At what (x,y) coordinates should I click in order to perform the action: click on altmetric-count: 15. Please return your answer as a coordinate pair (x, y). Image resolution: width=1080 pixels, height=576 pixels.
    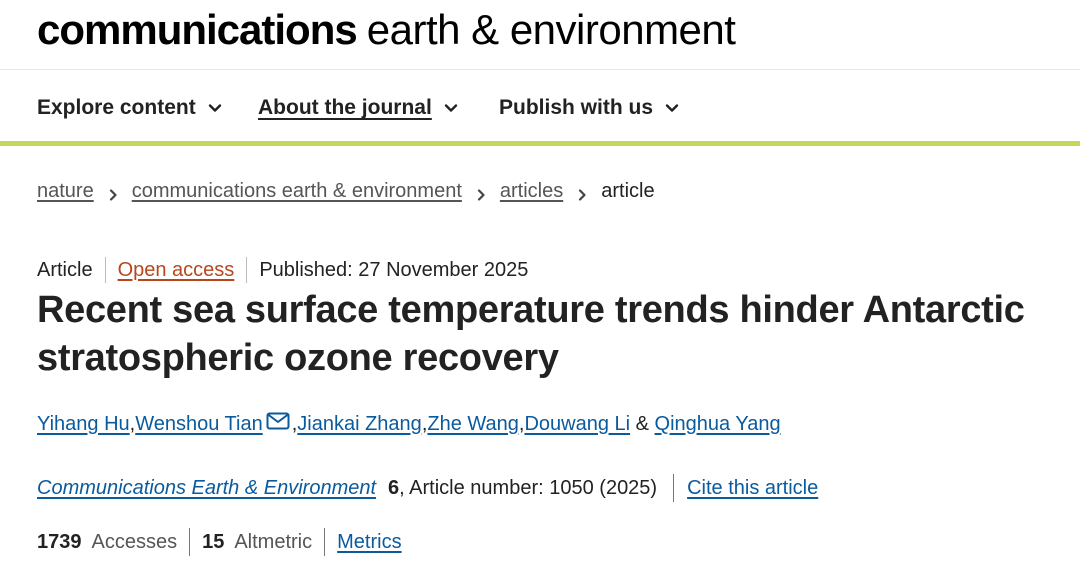
    Looking at the image, I should click on (213, 541).